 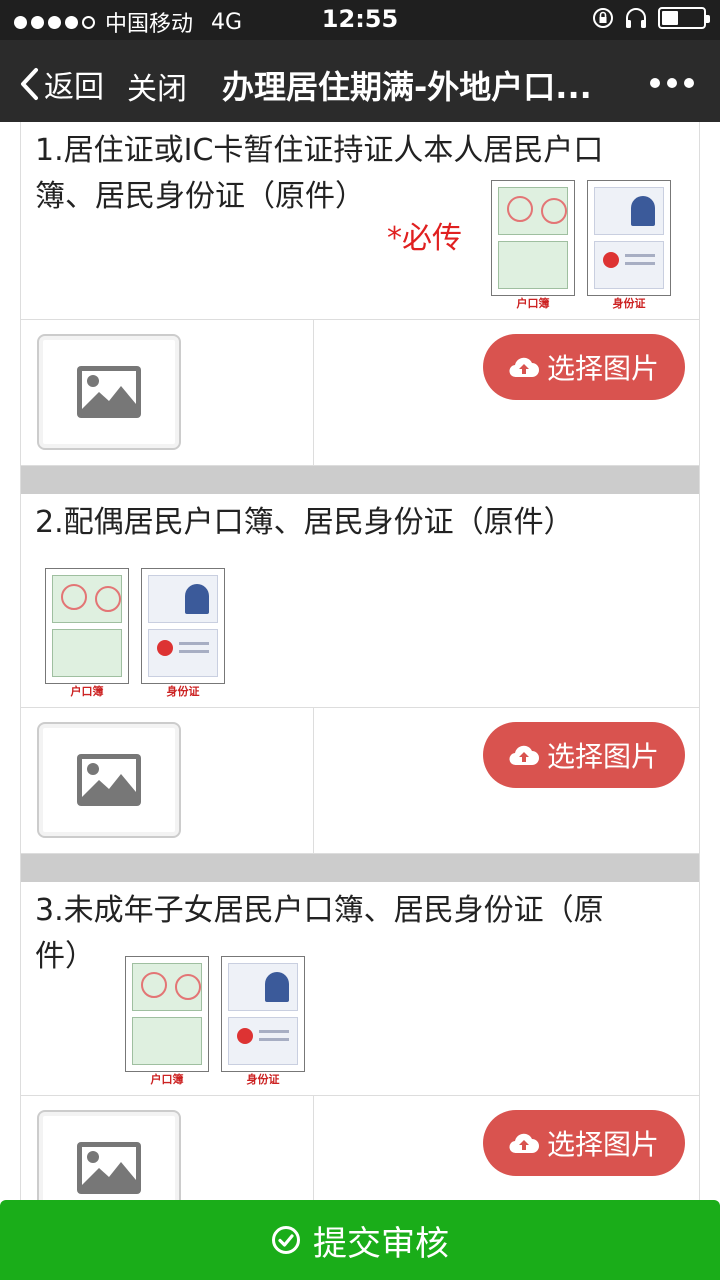 I want to click on headphones-icon, so click(x=636, y=18).